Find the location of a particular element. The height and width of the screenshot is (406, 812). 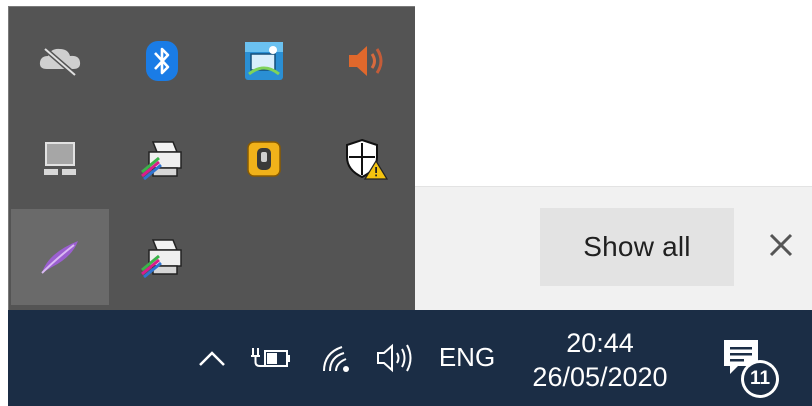

usb-lock-icon is located at coordinates (264, 159).